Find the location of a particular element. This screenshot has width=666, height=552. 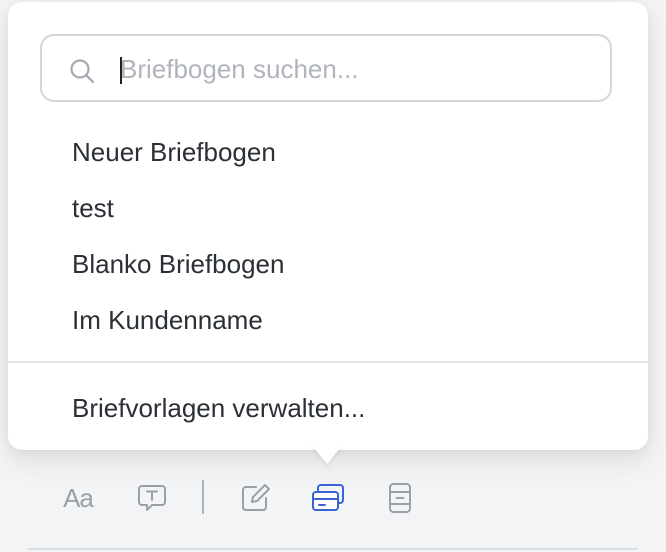

menu-divider is located at coordinates (328, 362).